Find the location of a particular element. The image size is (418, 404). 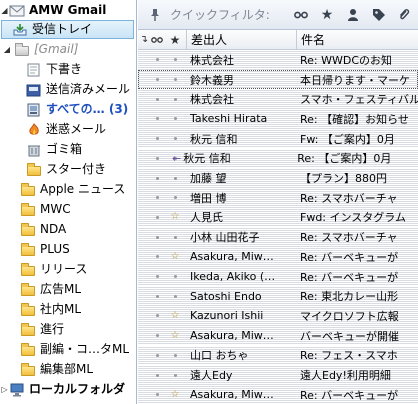

message-row: Satoshi Endo Re: 東北カレー山形 is located at coordinates (278, 296).